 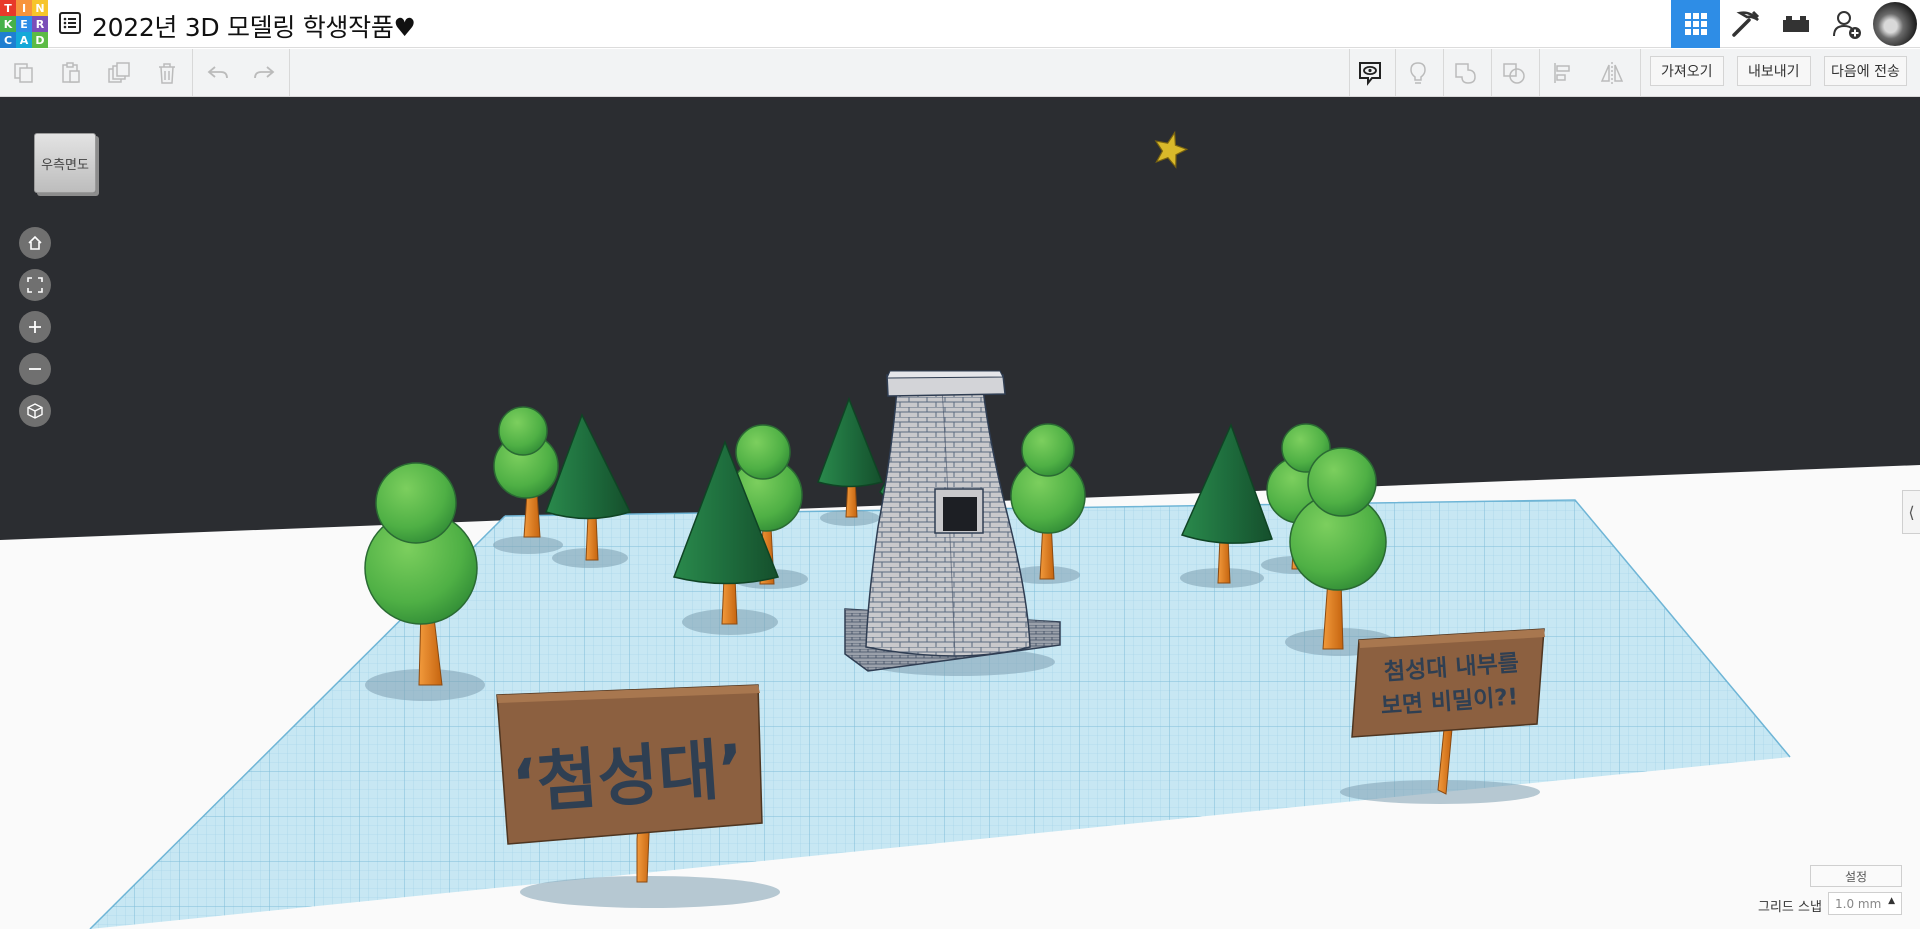 I want to click on user-avatar, so click(x=1895, y=24).